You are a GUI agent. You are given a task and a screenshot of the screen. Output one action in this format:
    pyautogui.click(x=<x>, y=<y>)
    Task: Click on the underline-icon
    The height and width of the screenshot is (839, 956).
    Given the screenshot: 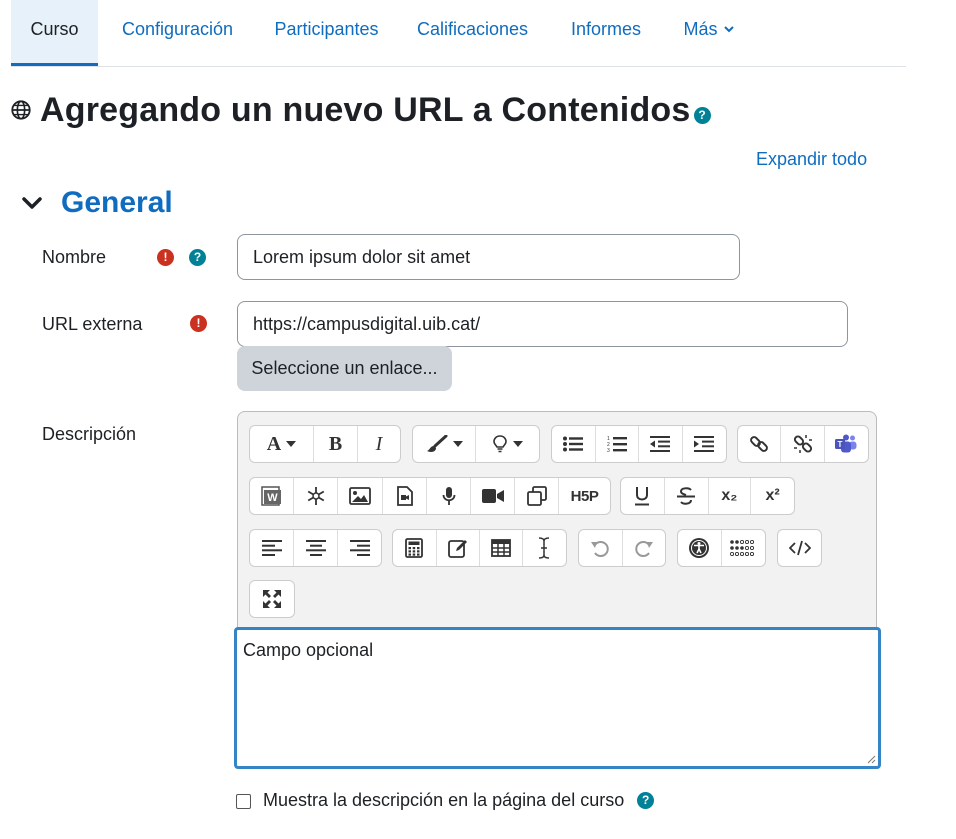 What is the action you would take?
    pyautogui.click(x=642, y=496)
    